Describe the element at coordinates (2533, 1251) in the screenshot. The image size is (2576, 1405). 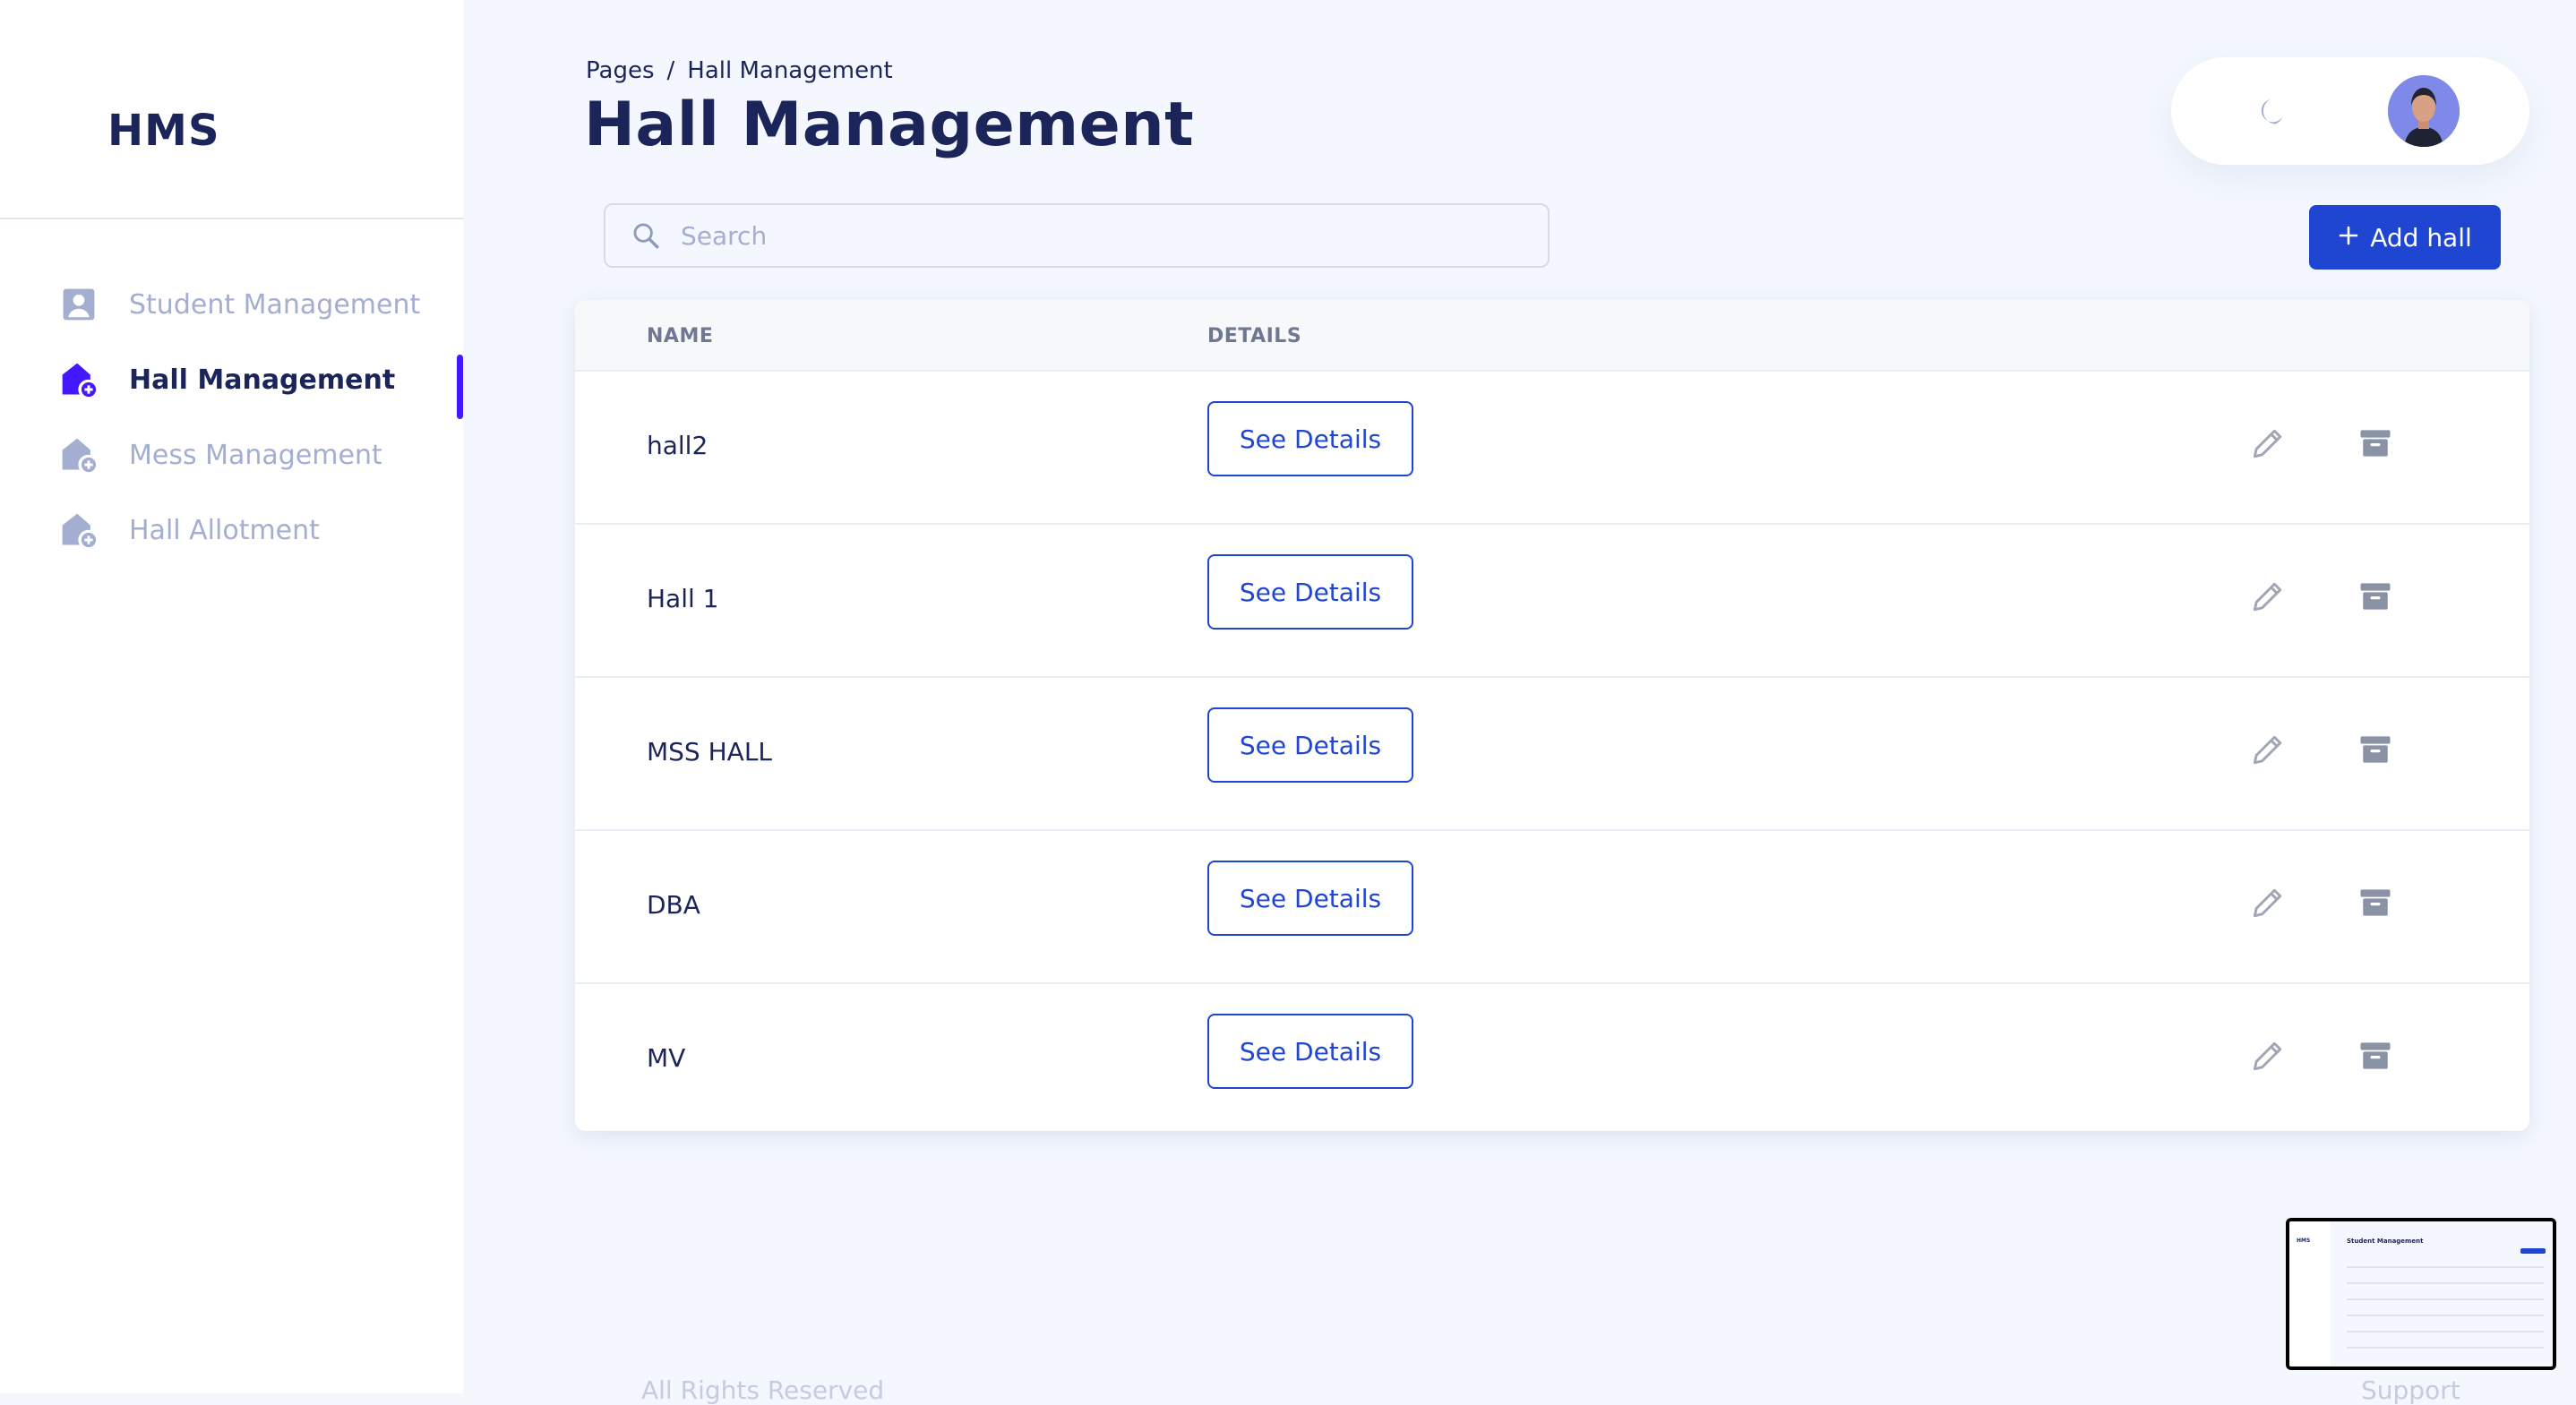
I see `preview-button` at that location.